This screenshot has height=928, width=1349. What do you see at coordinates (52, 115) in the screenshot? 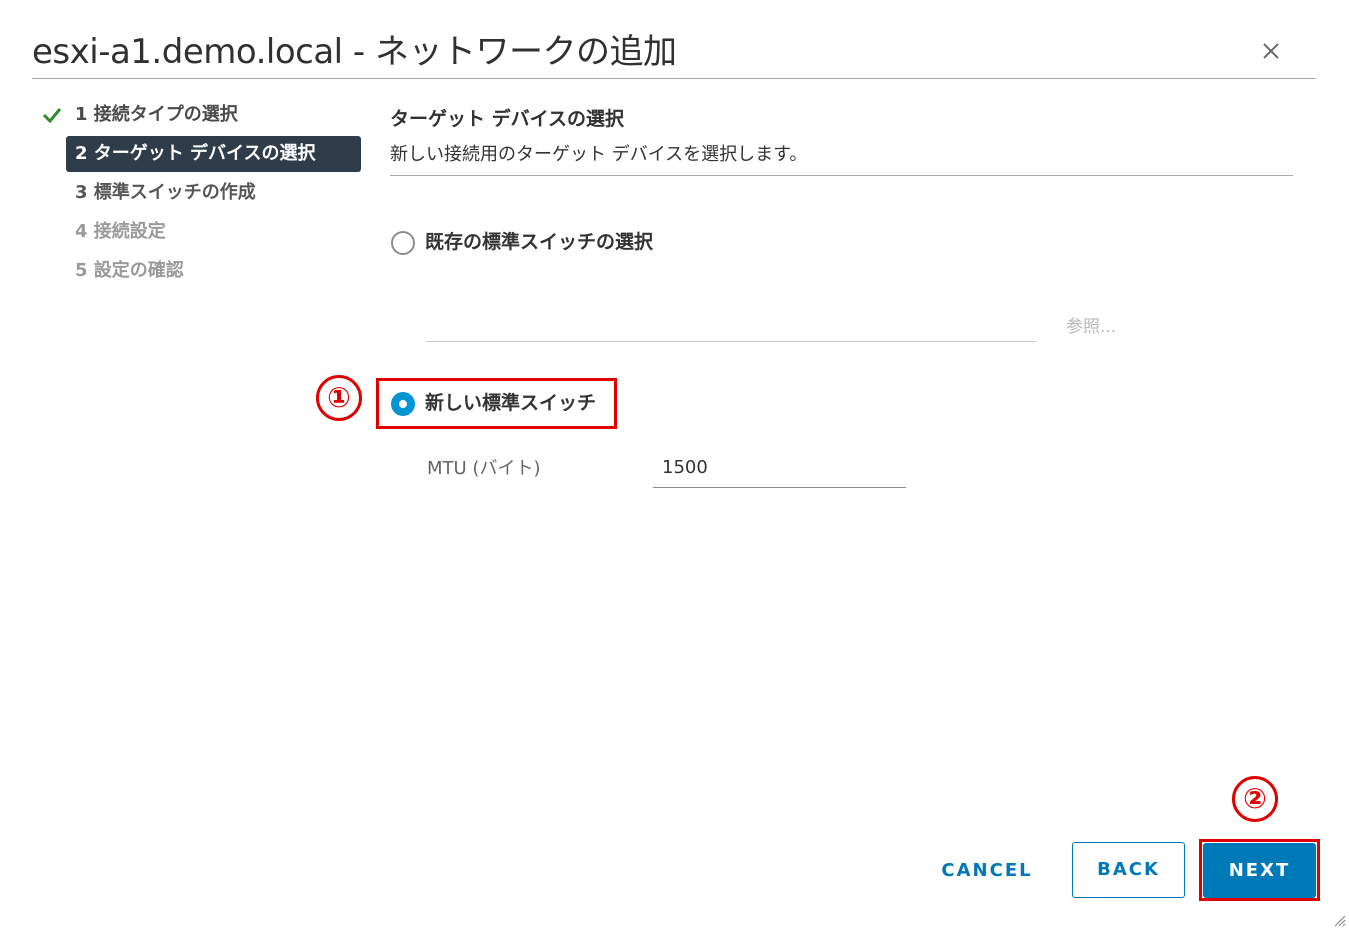
I see `checkmark-icon` at bounding box center [52, 115].